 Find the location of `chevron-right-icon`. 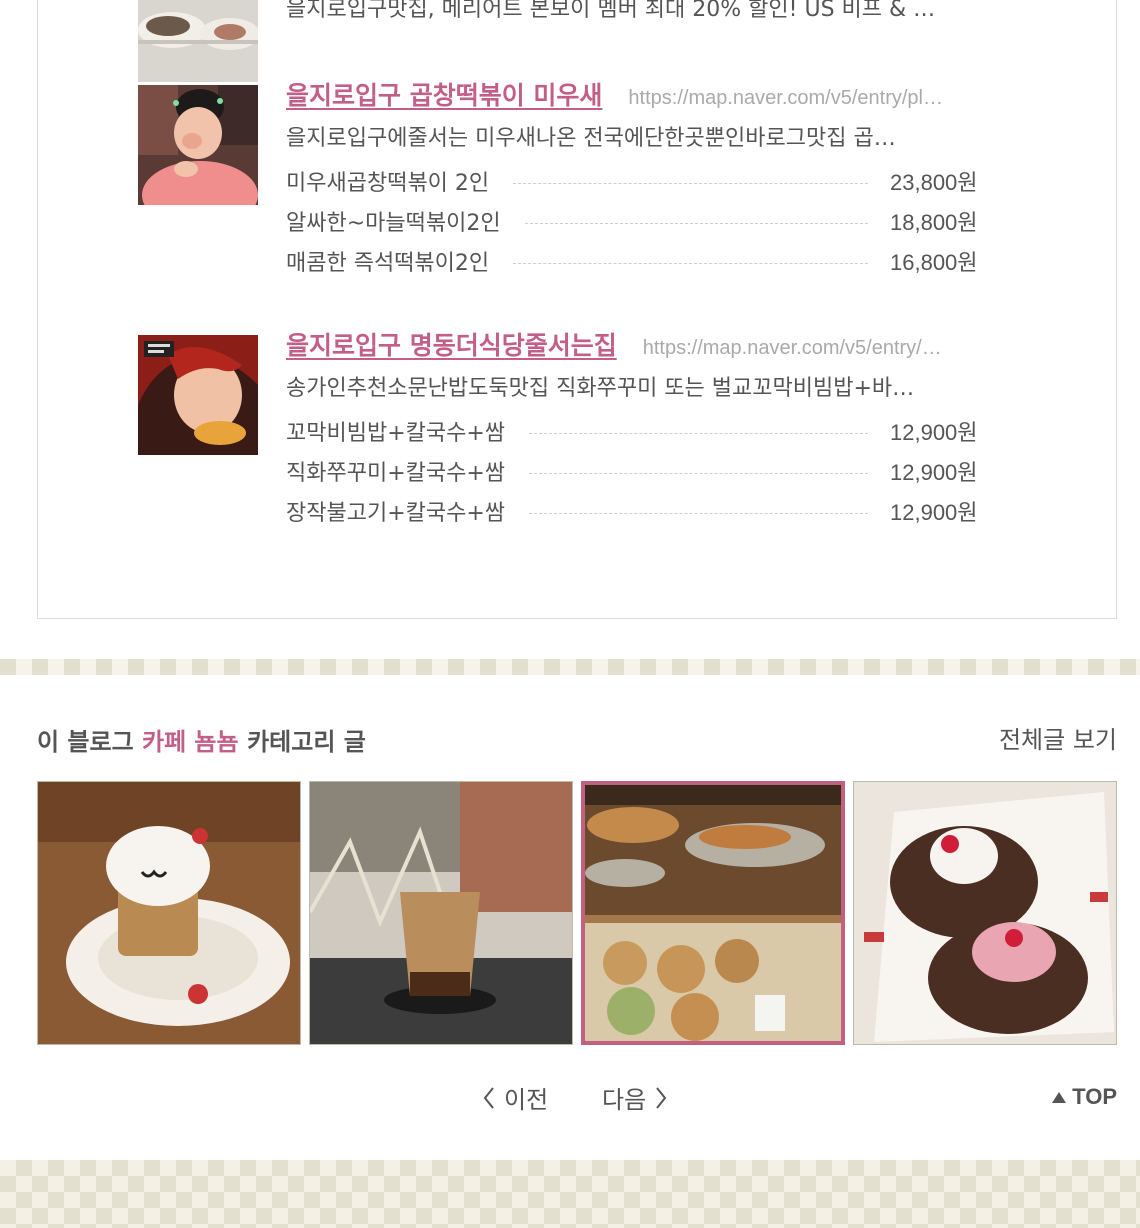

chevron-right-icon is located at coordinates (661, 1097).